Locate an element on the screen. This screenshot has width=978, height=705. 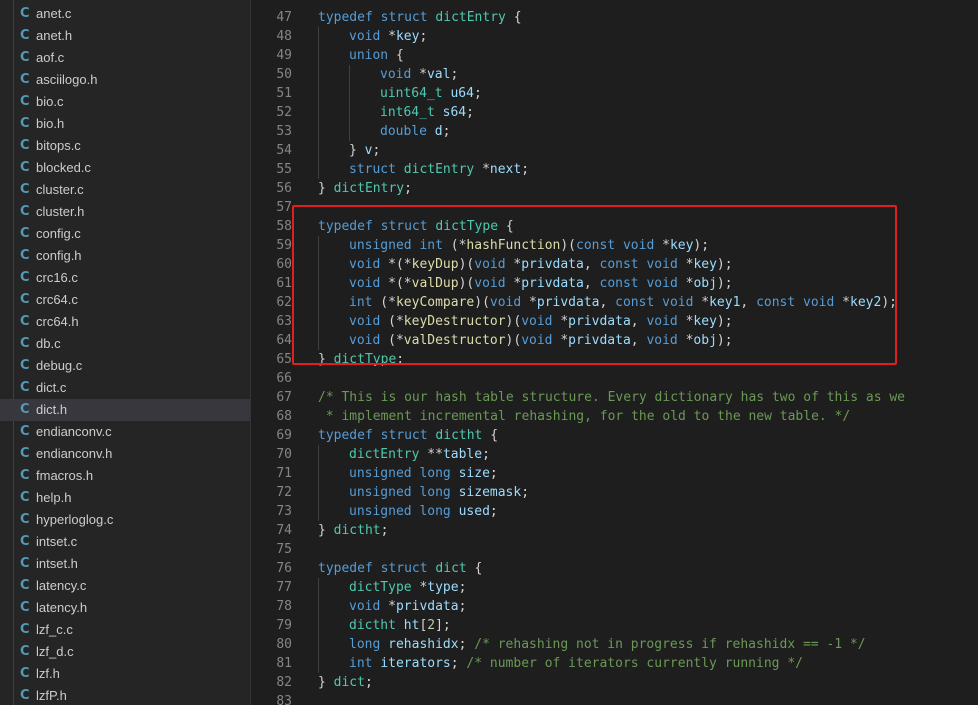
file-item: ClzfP.h is located at coordinates (125, 695).